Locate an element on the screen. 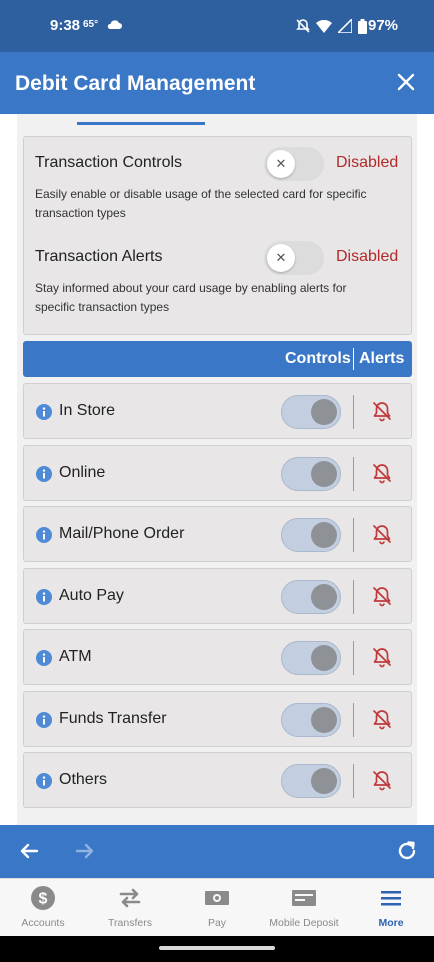 This screenshot has width=434, height=962. column-divider is located at coordinates (353, 359).